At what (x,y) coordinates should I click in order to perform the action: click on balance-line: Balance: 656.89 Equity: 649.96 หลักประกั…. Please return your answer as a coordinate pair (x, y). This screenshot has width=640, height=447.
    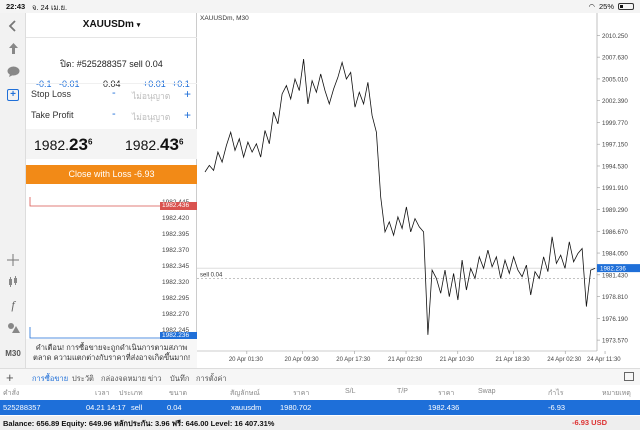
    Looking at the image, I should click on (139, 423).